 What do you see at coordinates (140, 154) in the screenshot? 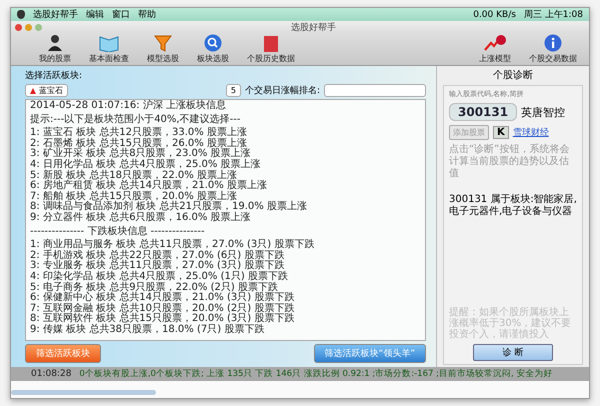
I see `rising-sector-line: 3: 矿业开采 板块 总共8只股票，23.0% 股票上涨` at bounding box center [140, 154].